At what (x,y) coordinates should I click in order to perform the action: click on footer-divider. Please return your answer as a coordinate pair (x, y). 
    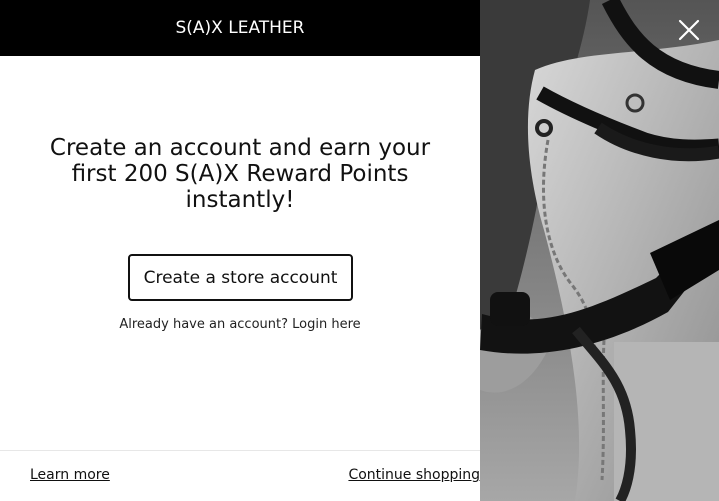
    Looking at the image, I should click on (240, 450).